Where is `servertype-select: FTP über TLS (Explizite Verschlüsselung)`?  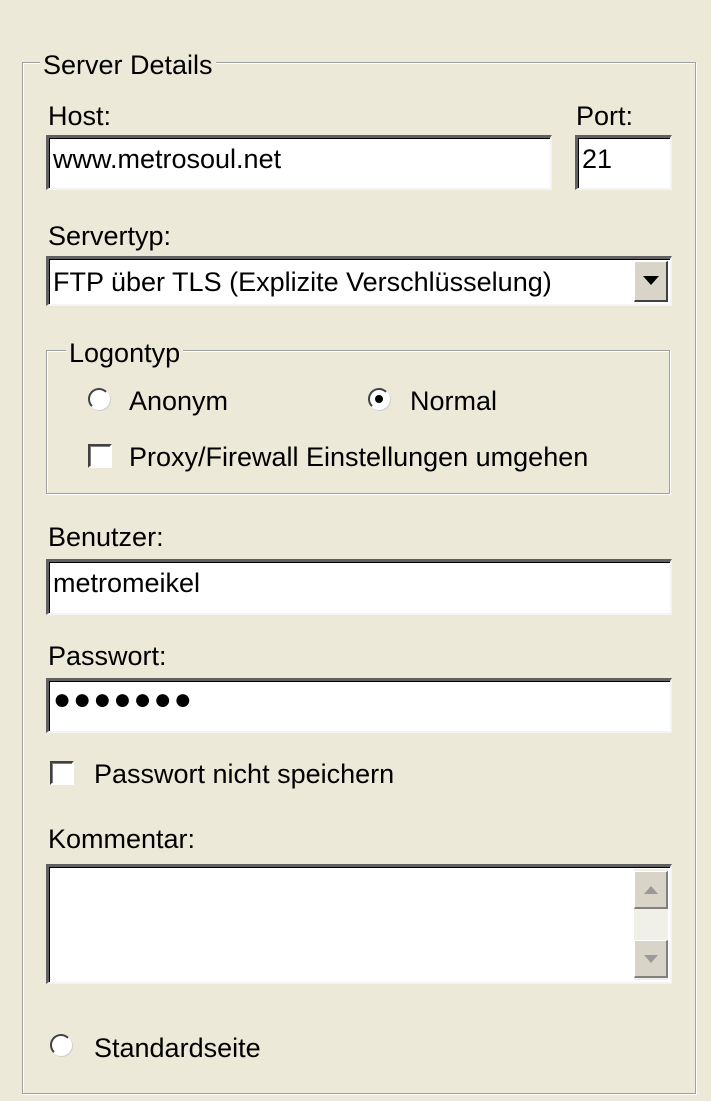 servertype-select: FTP über TLS (Explizite Verschlüsselung) is located at coordinates (359, 281).